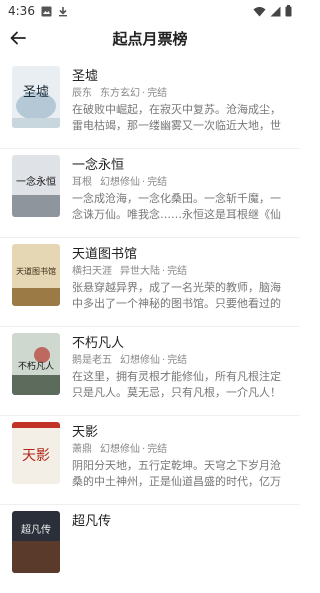 Image resolution: width=320 pixels, height=593 pixels. I want to click on book-cover: 不朽凡人, so click(36, 364).